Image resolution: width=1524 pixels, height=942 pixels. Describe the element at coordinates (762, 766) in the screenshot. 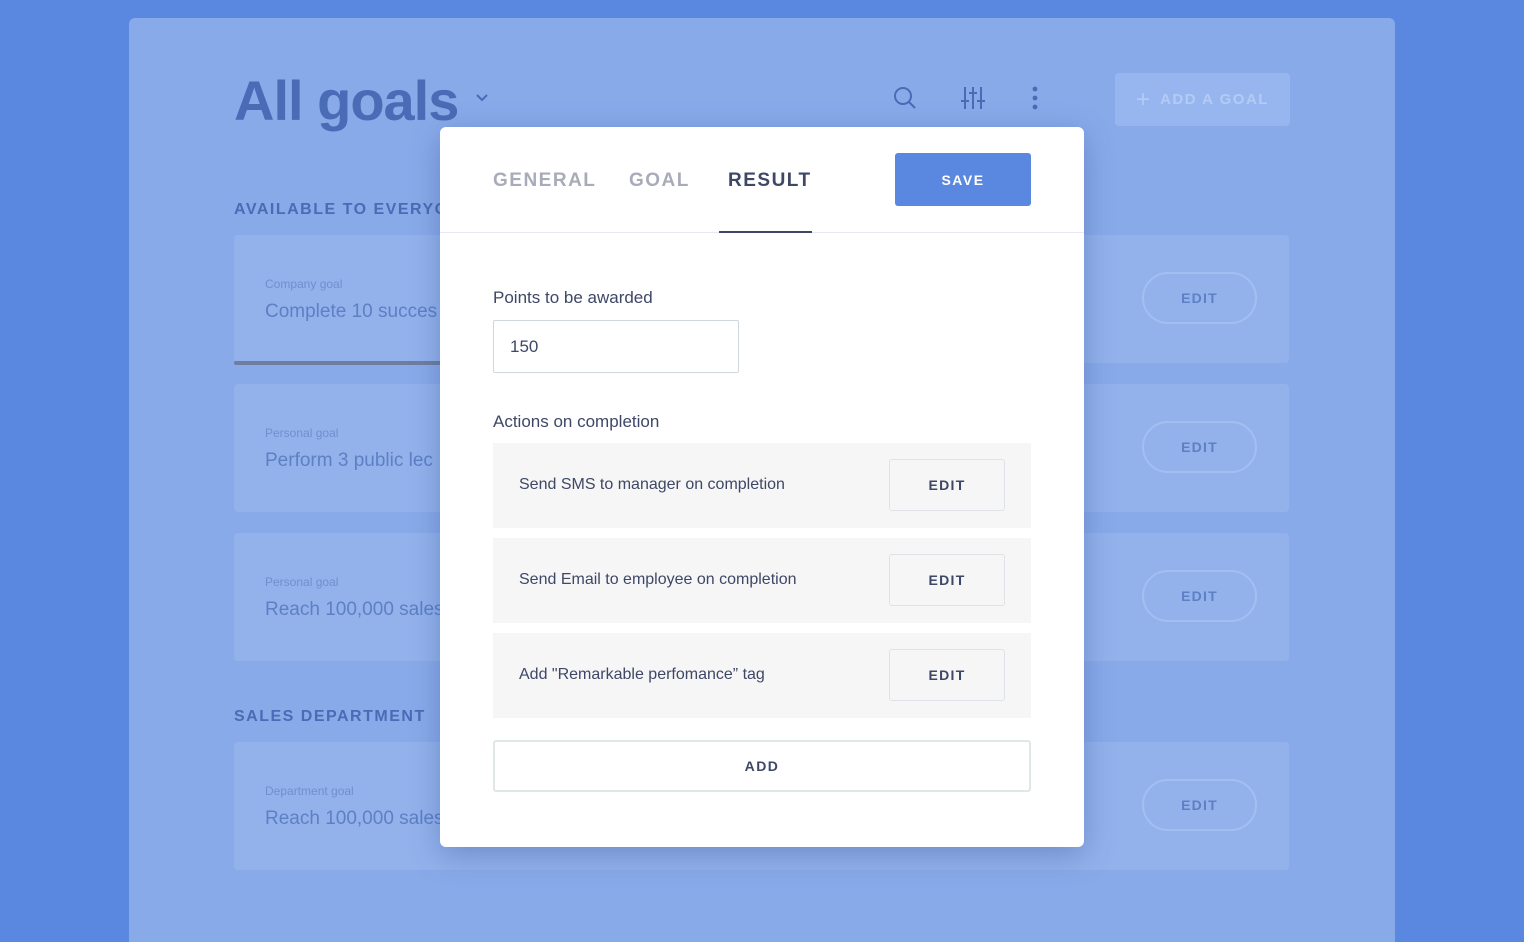

I see `add-action-button: ADD` at that location.